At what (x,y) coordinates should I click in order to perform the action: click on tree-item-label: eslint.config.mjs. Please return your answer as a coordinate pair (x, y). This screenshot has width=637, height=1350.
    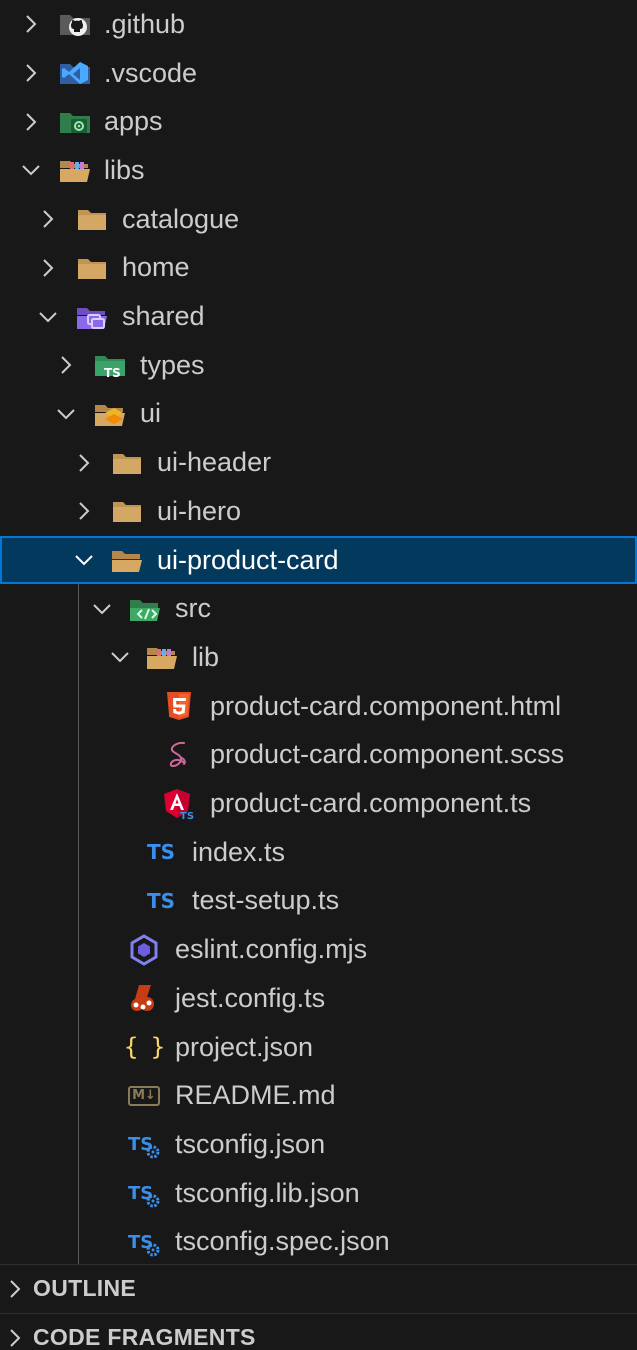
    Looking at the image, I should click on (271, 949).